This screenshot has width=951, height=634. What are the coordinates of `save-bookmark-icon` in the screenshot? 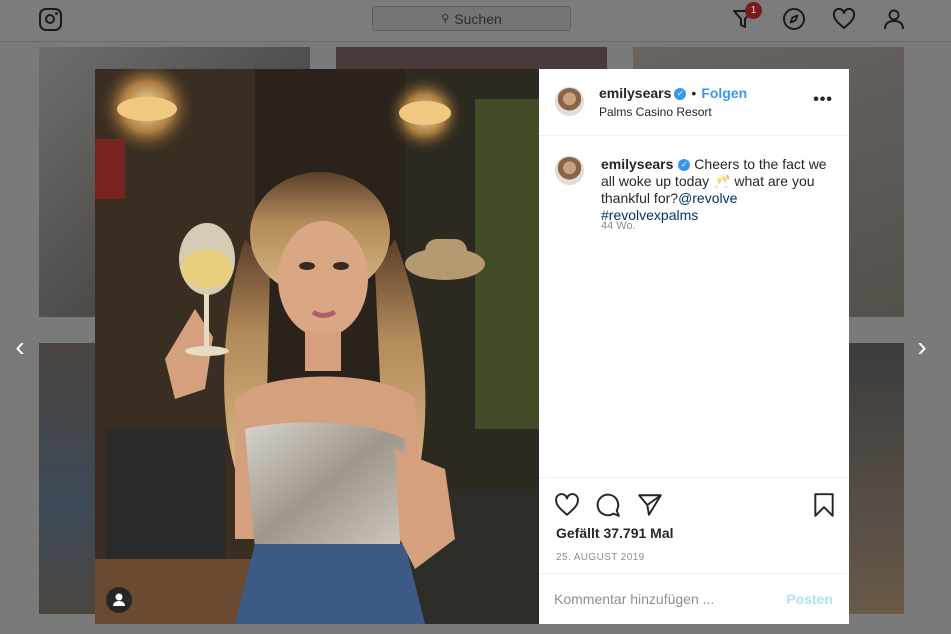 It's located at (824, 505).